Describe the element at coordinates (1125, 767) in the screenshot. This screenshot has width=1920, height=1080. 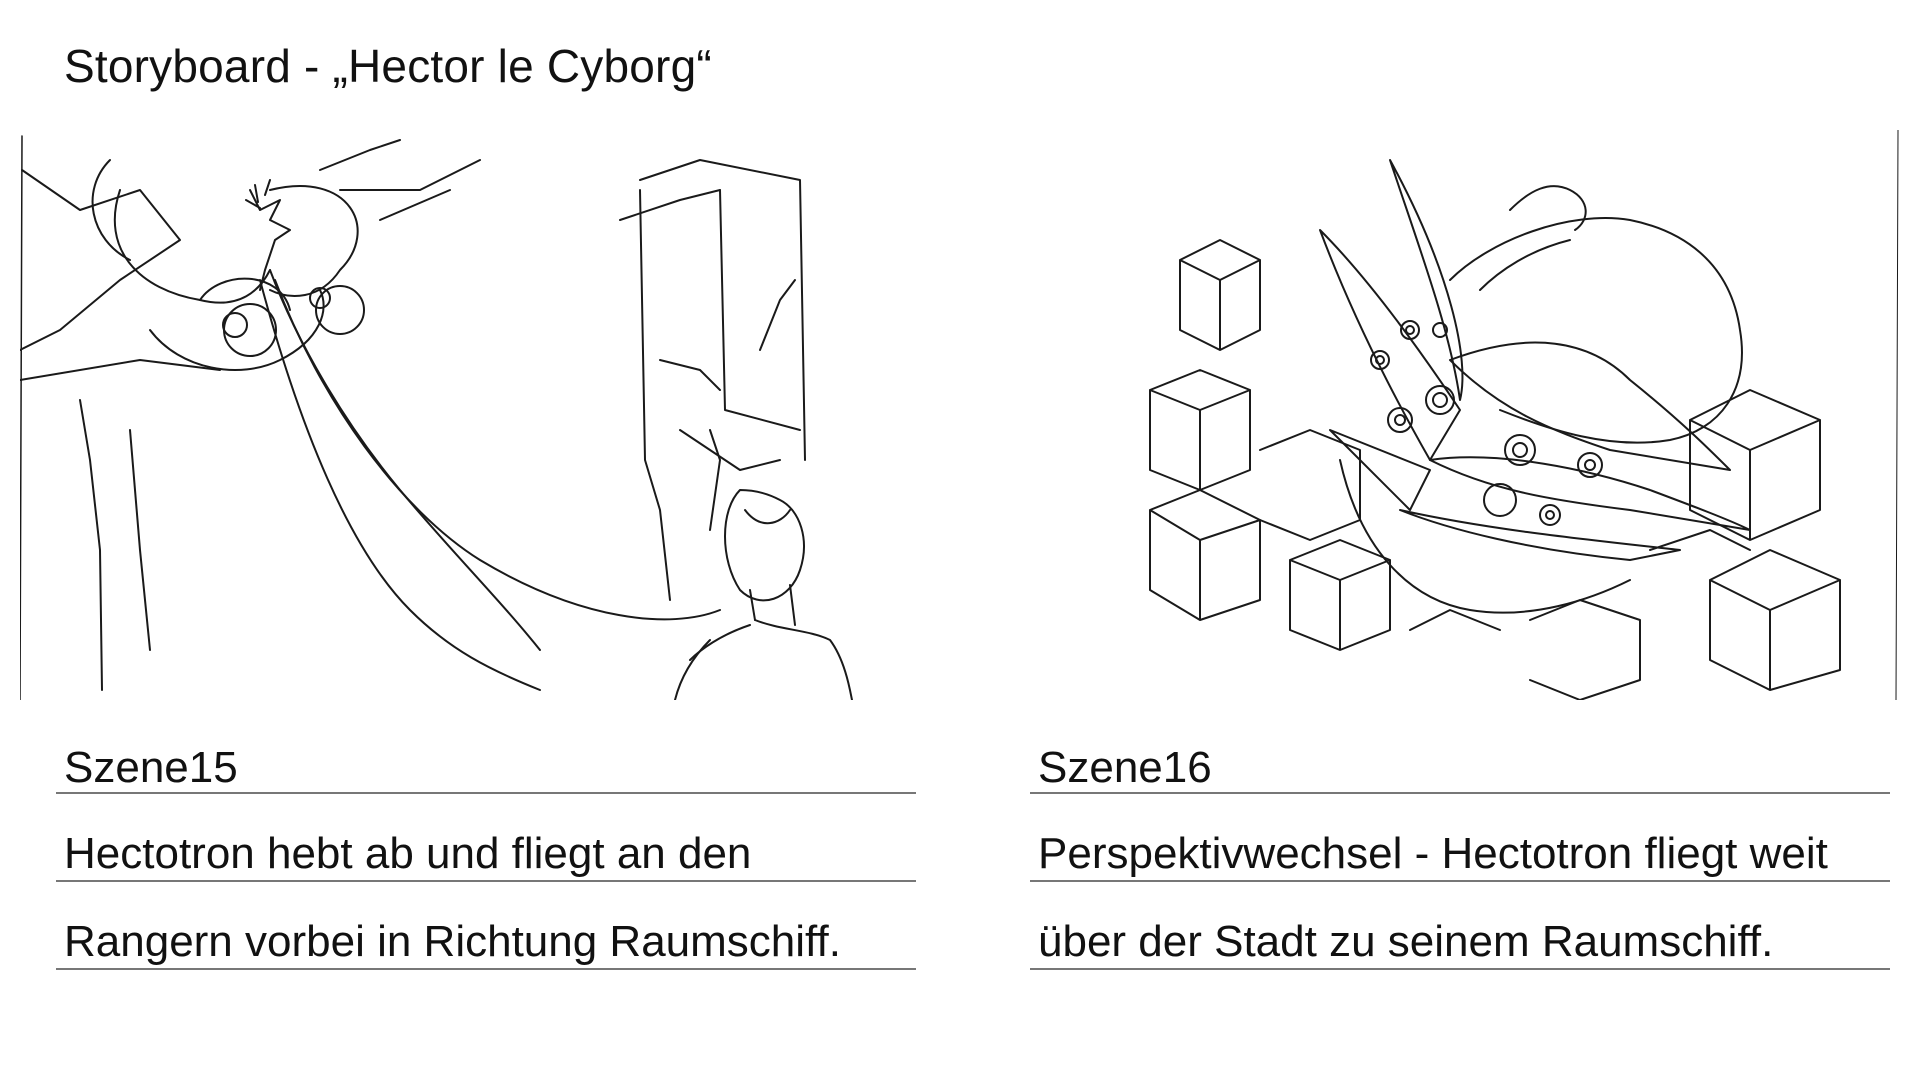
I see `scene-16-label: Szene16` at that location.